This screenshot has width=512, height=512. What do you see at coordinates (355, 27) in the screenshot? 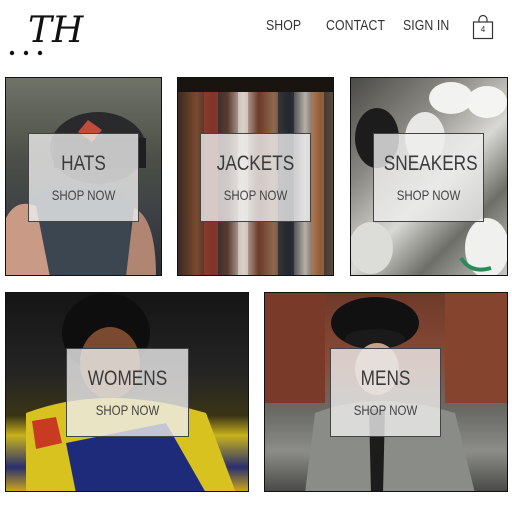
I see `nav-contact-link: CONTACT` at bounding box center [355, 27].